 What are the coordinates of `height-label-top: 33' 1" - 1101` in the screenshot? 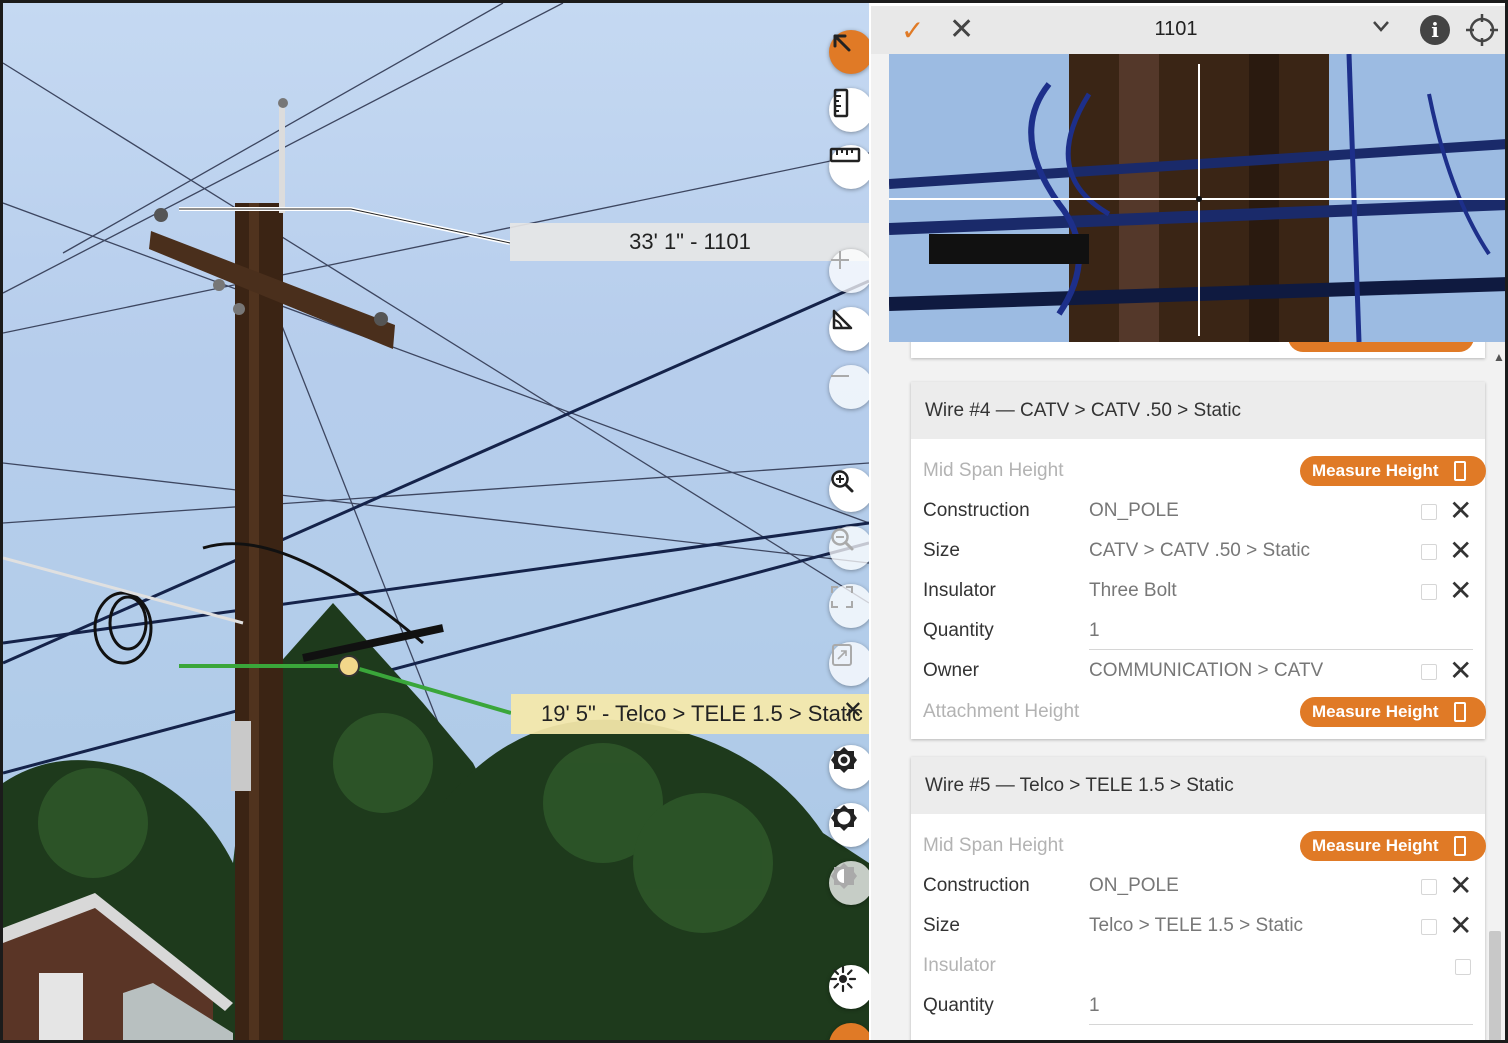 It's located at (689, 242).